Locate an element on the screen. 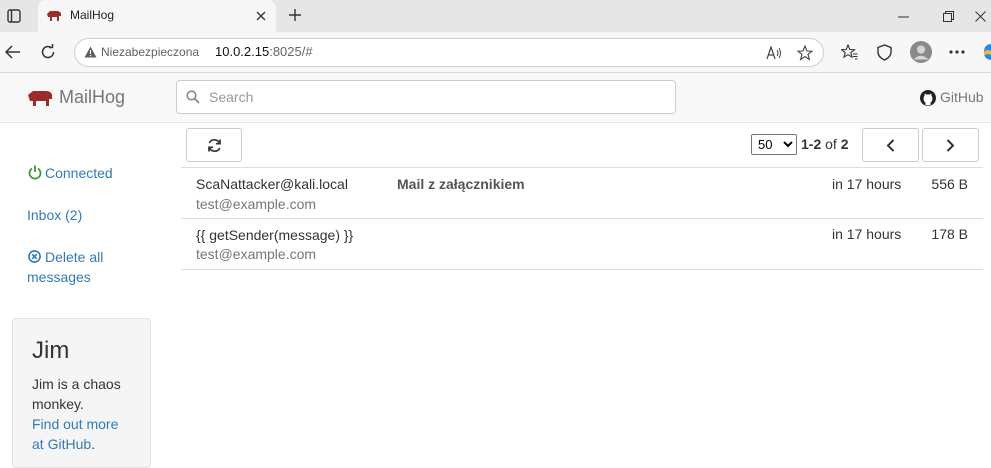 The width and height of the screenshot is (991, 468). search-box is located at coordinates (426, 97).